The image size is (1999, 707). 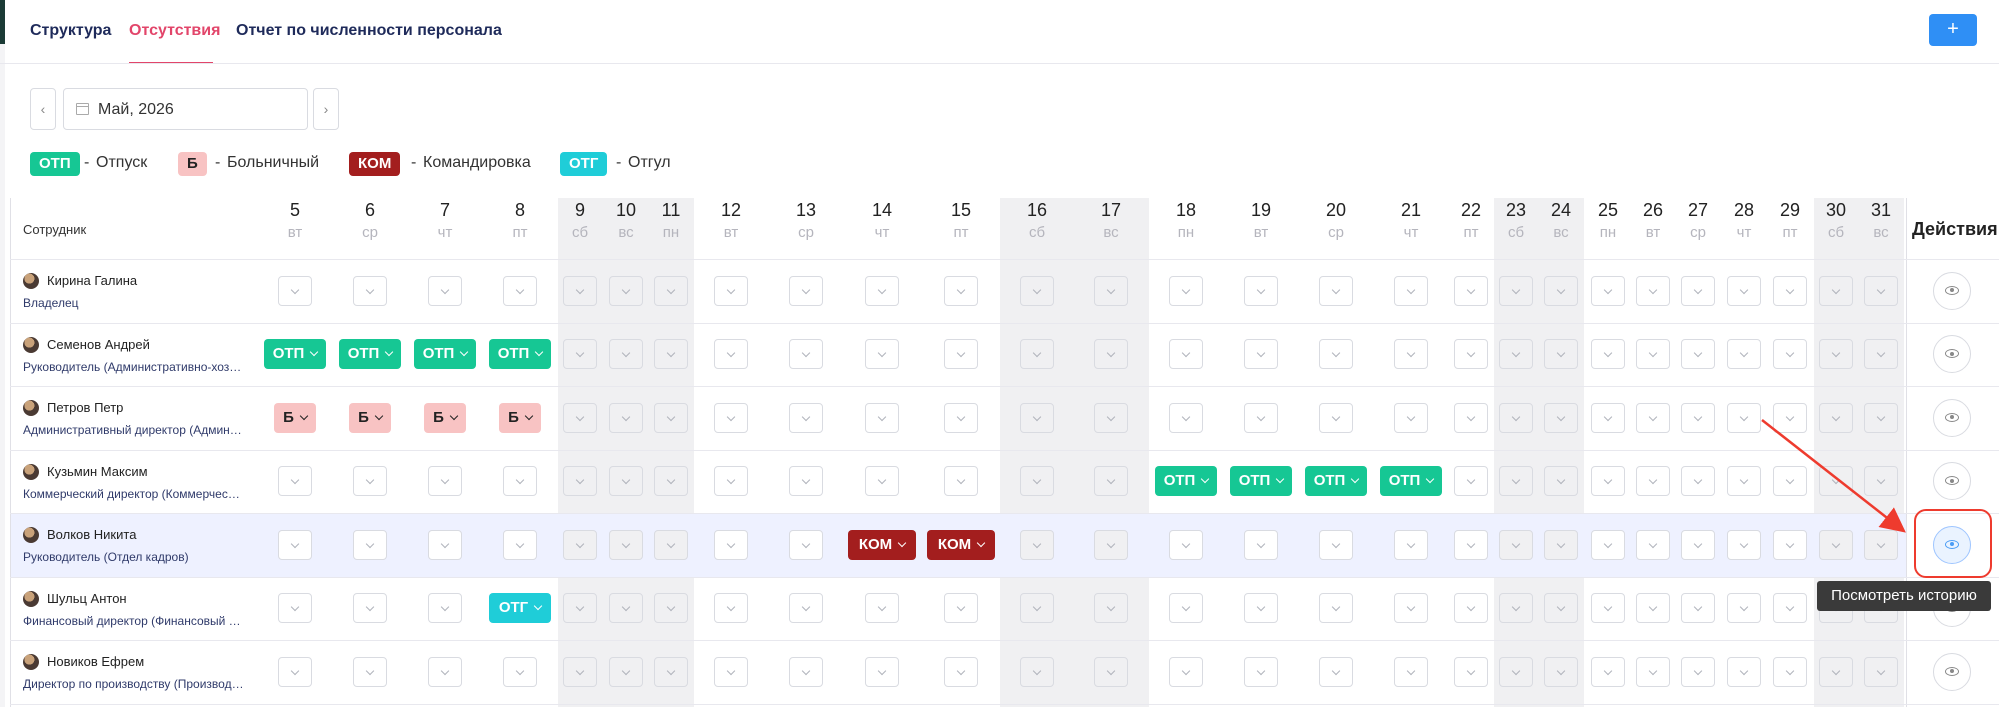 What do you see at coordinates (1833, 476) in the screenshot?
I see `annotation-arrow` at bounding box center [1833, 476].